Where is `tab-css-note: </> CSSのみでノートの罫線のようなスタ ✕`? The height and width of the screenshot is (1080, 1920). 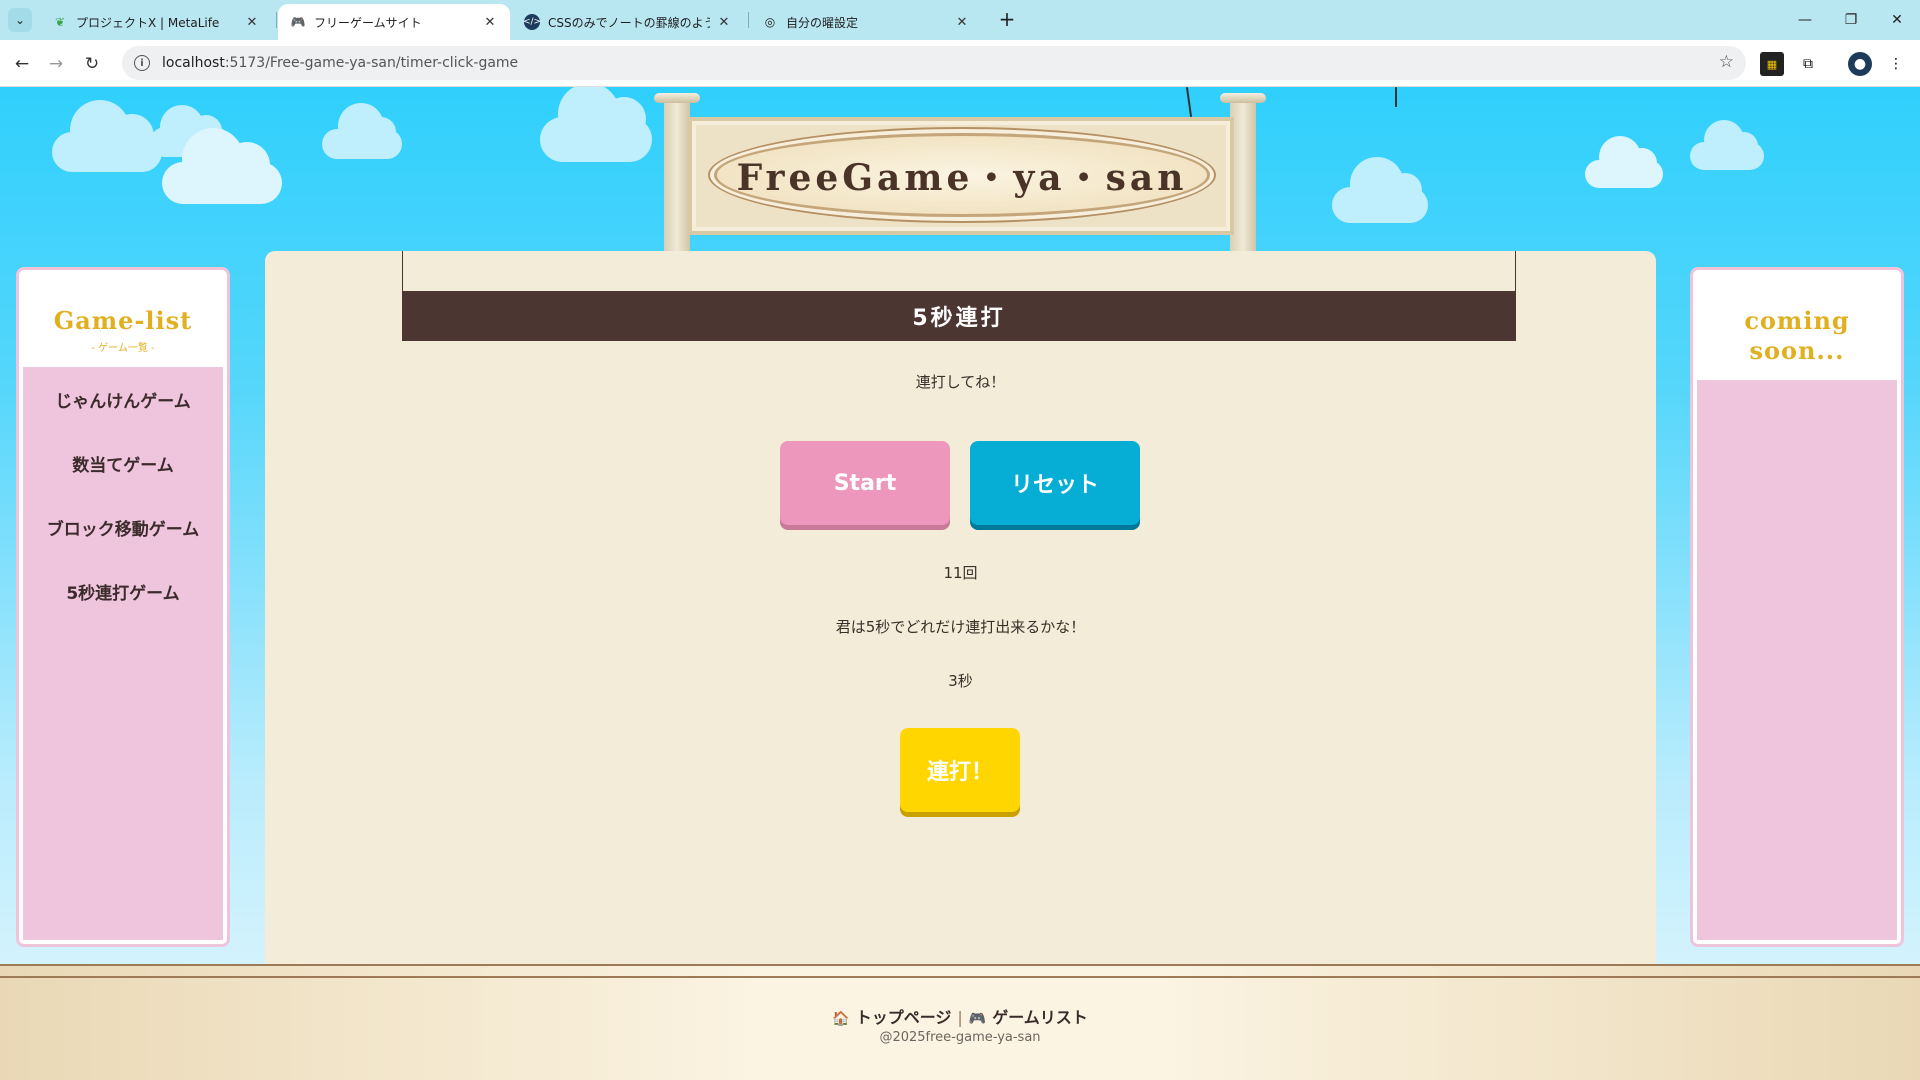
tab-css-note: </> CSSのみでノートの罫線のようなスタ ✕ is located at coordinates (628, 22).